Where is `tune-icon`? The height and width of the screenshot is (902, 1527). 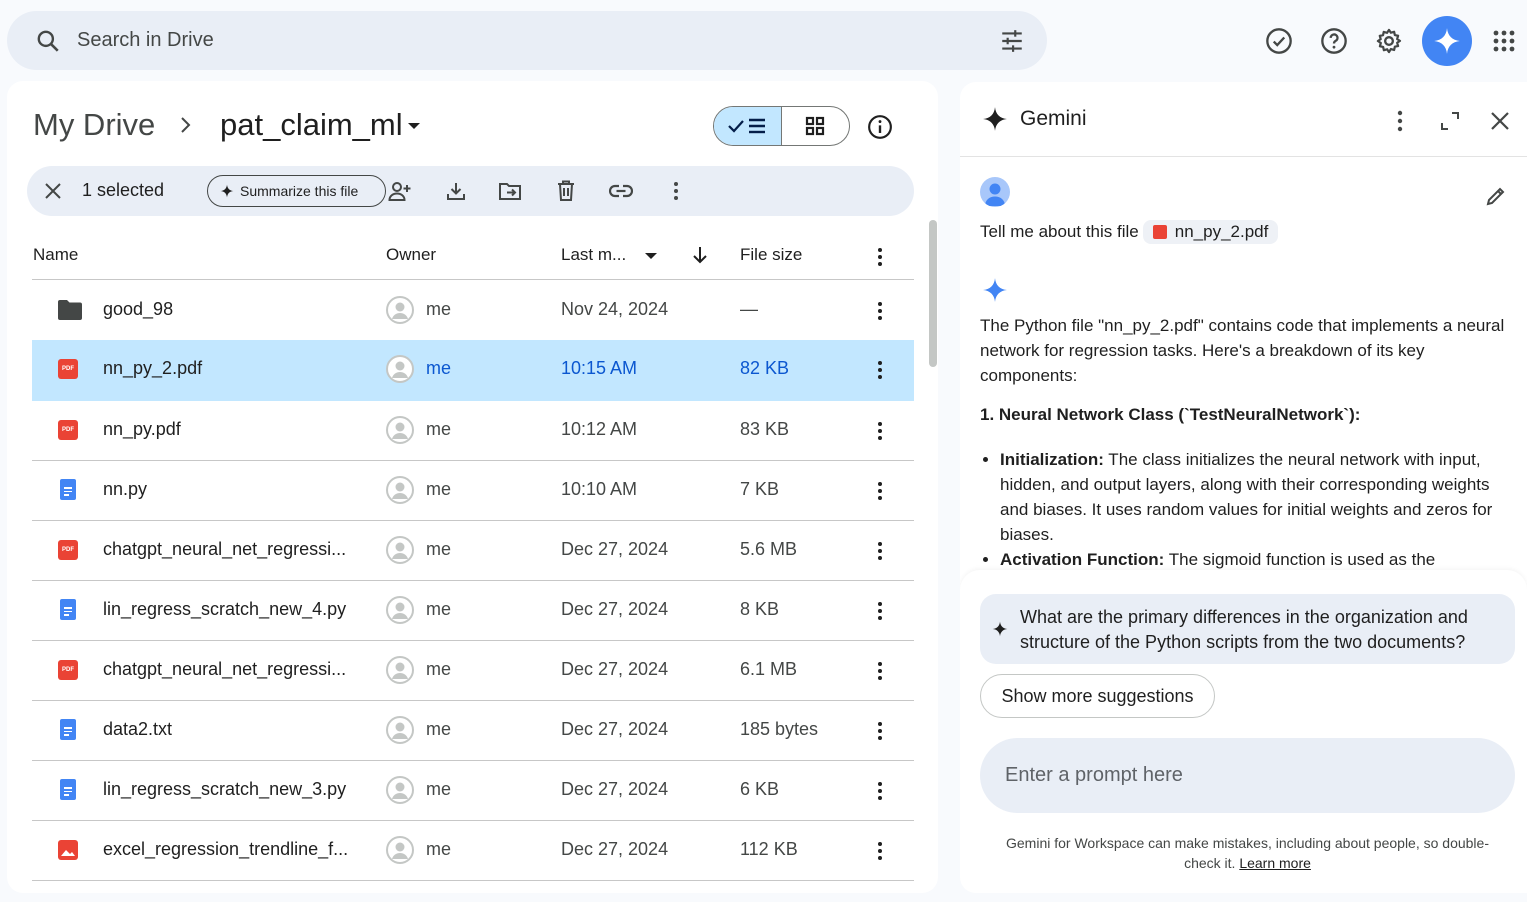
tune-icon is located at coordinates (1012, 41).